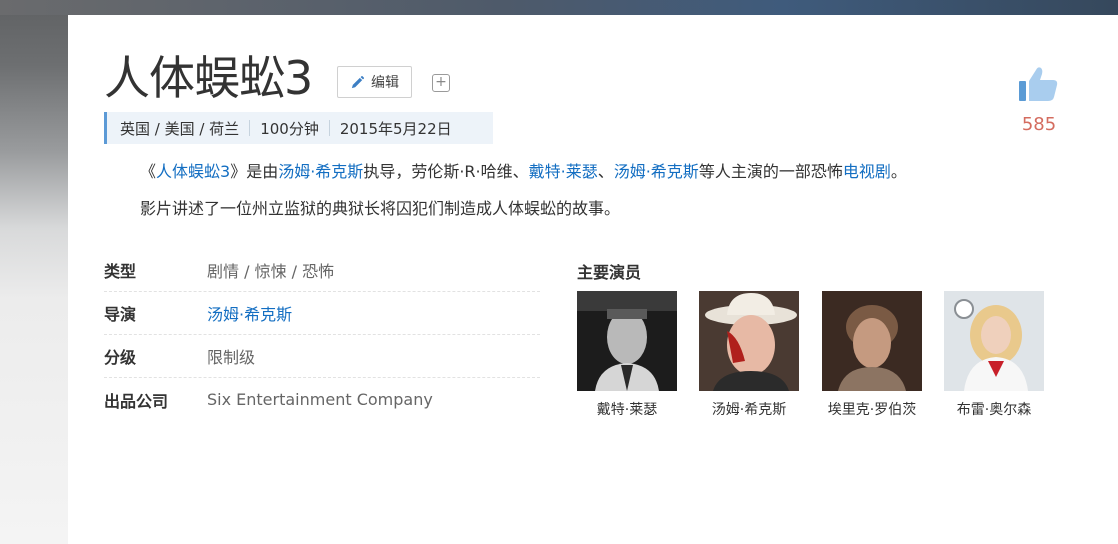 The image size is (1118, 544). What do you see at coordinates (385, 83) in the screenshot?
I see `edit-button-label: 编辑` at bounding box center [385, 83].